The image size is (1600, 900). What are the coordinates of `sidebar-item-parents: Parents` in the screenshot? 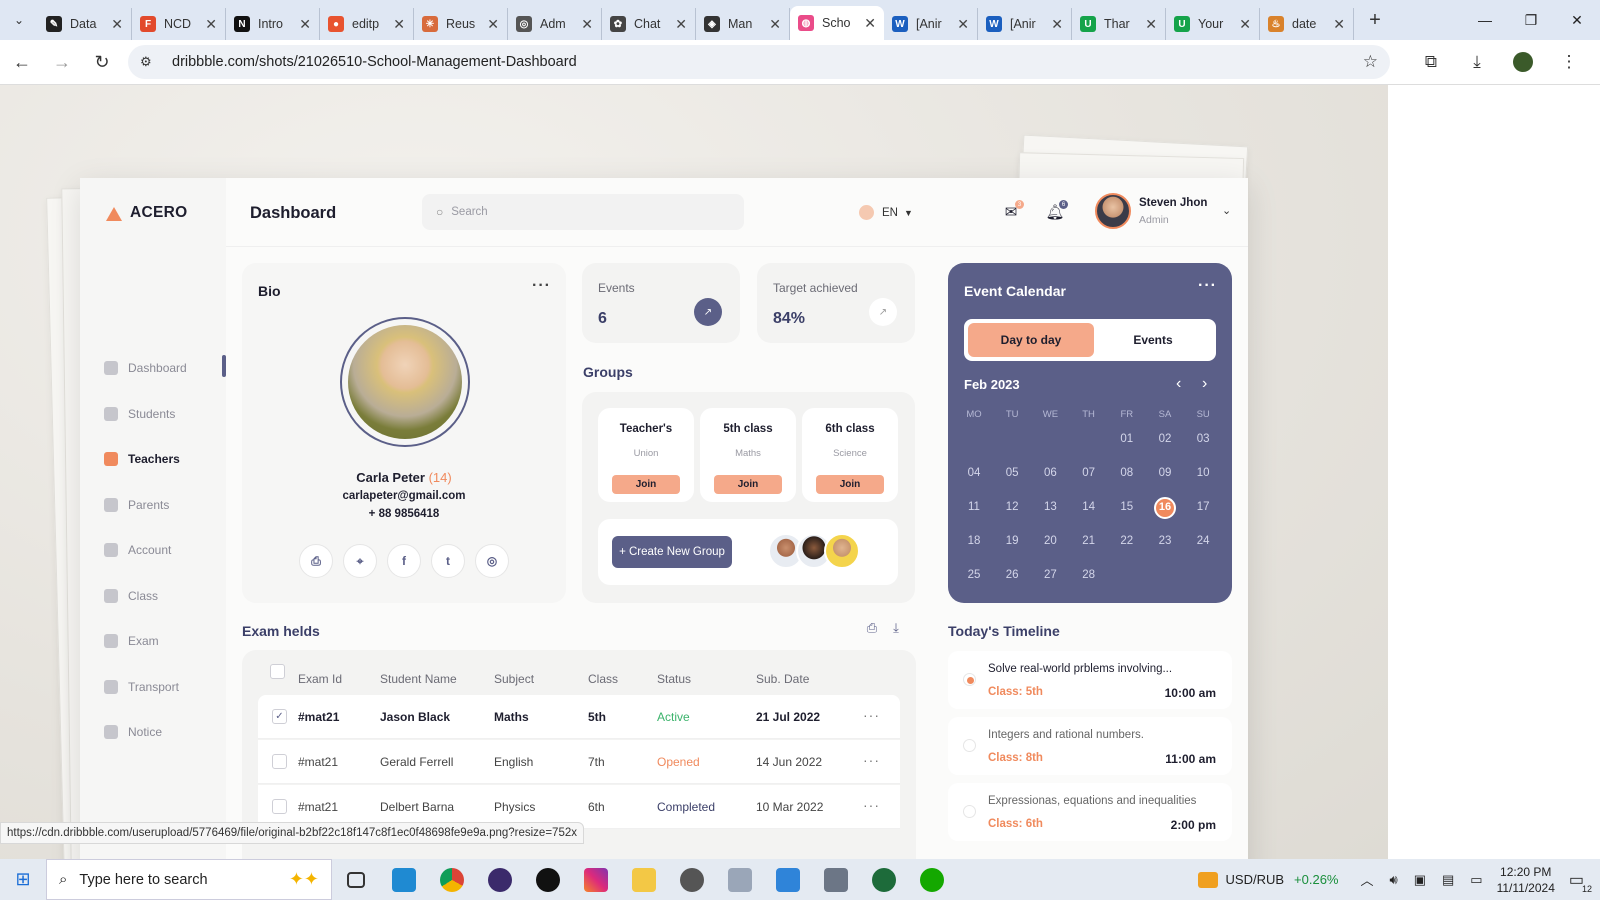 It's located at (136, 504).